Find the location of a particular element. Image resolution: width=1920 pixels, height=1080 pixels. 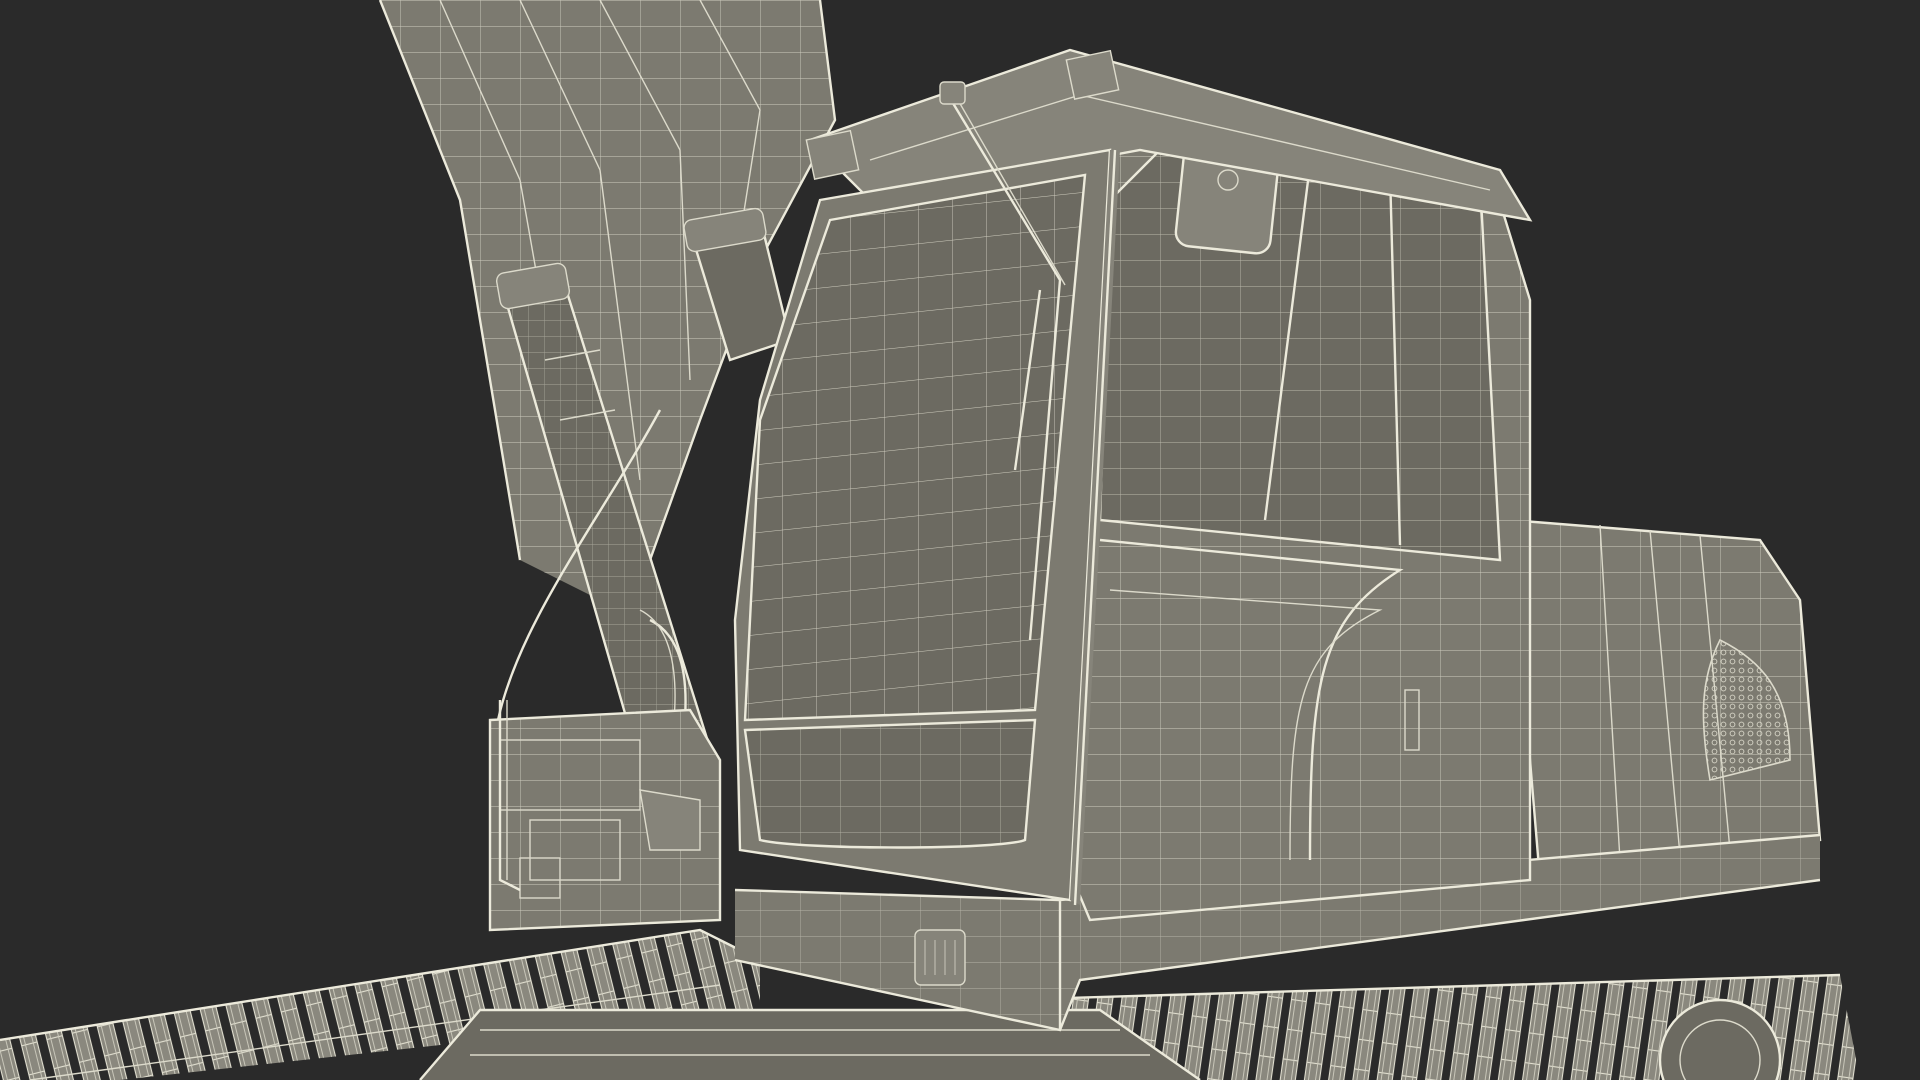

engine-housing is located at coordinates (1665, 700).